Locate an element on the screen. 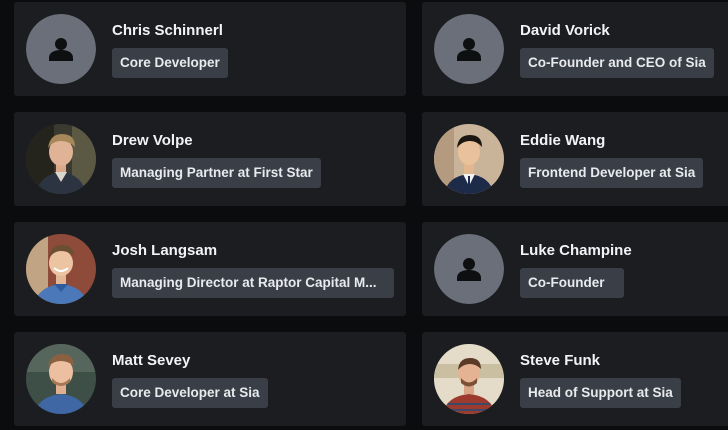 This screenshot has height=430, width=728. team-member-card: Steve Funk Head of Support at Sia is located at coordinates (575, 379).